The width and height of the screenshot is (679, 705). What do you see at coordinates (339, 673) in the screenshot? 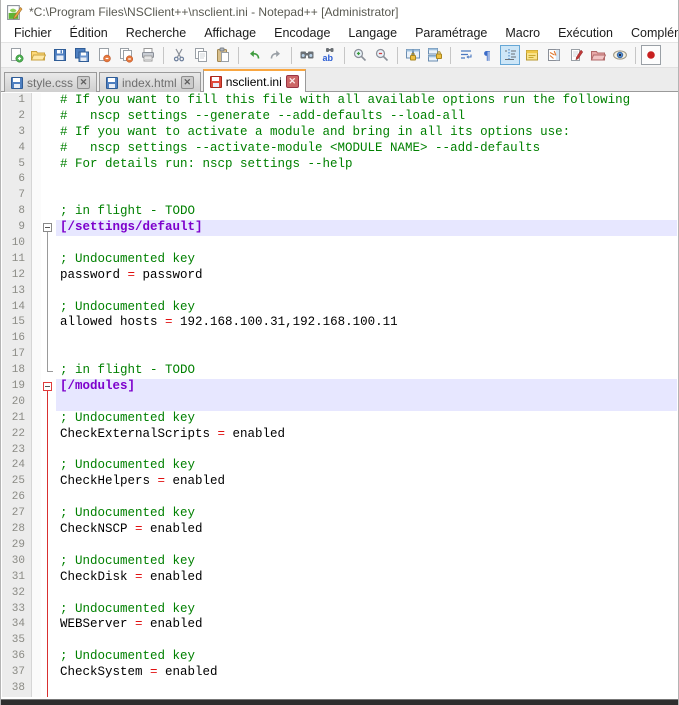
I see `editor-line: 37 CheckSystem = enabled` at bounding box center [339, 673].